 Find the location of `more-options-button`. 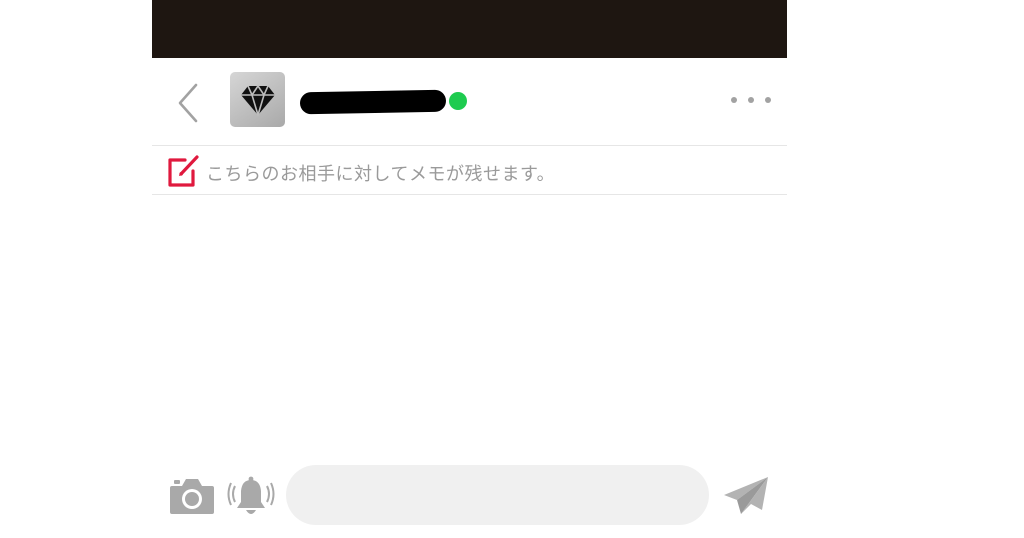

more-options-button is located at coordinates (751, 100).